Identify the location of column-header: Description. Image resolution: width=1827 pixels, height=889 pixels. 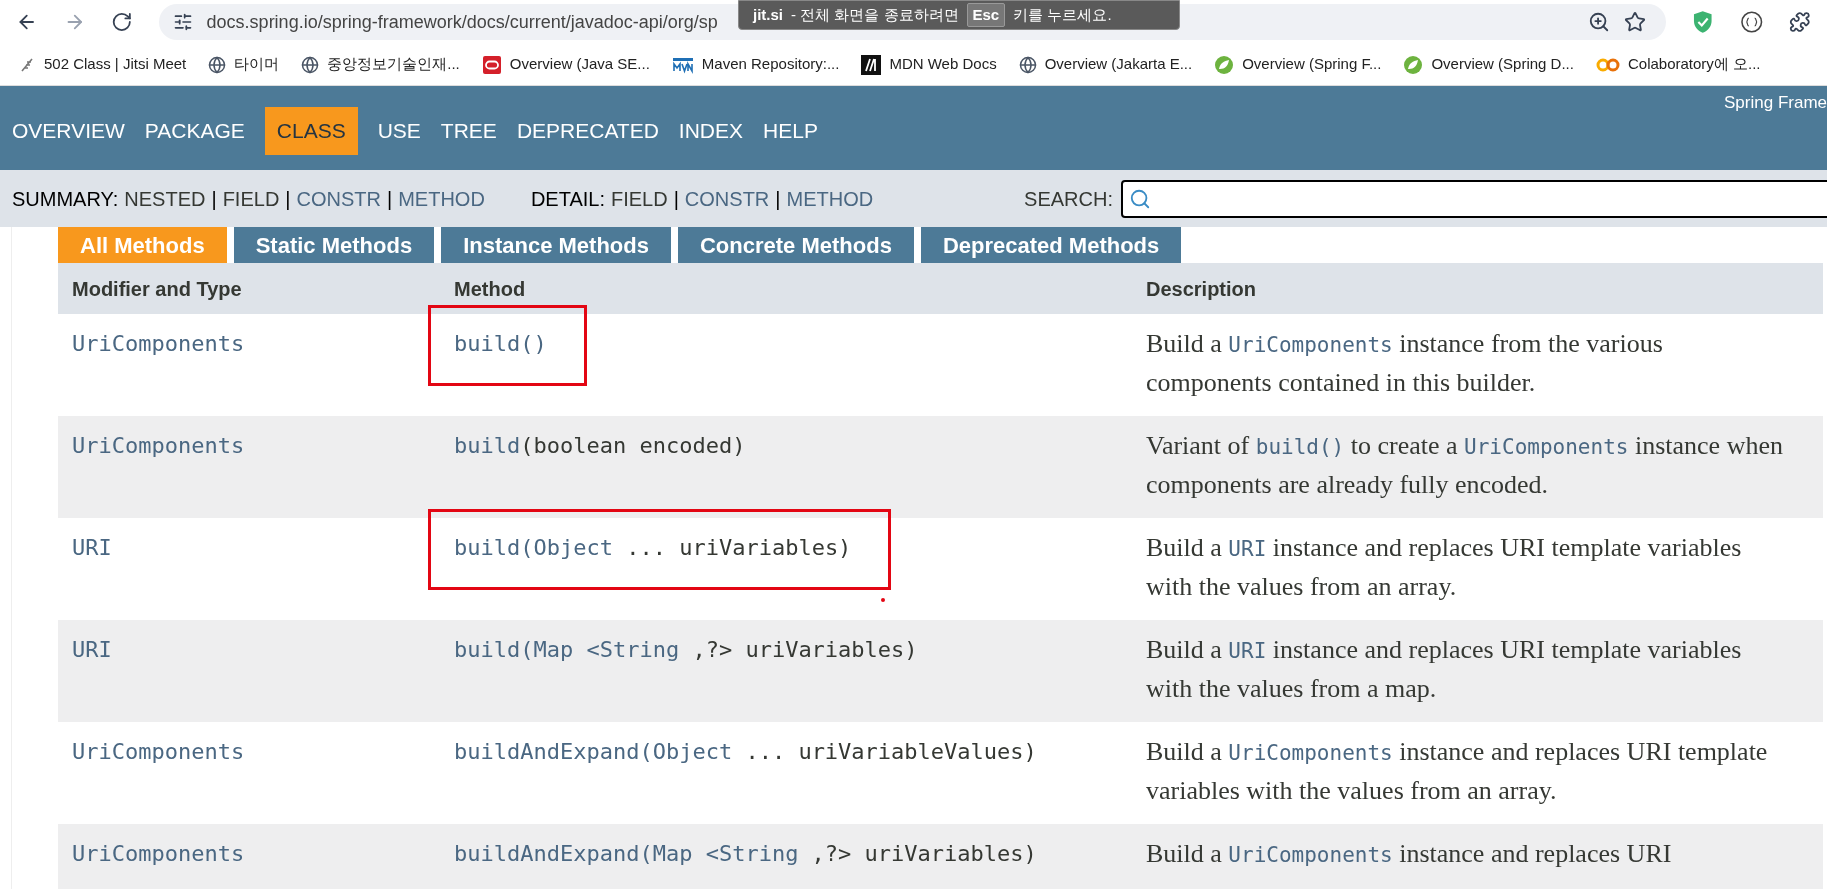
(1201, 289).